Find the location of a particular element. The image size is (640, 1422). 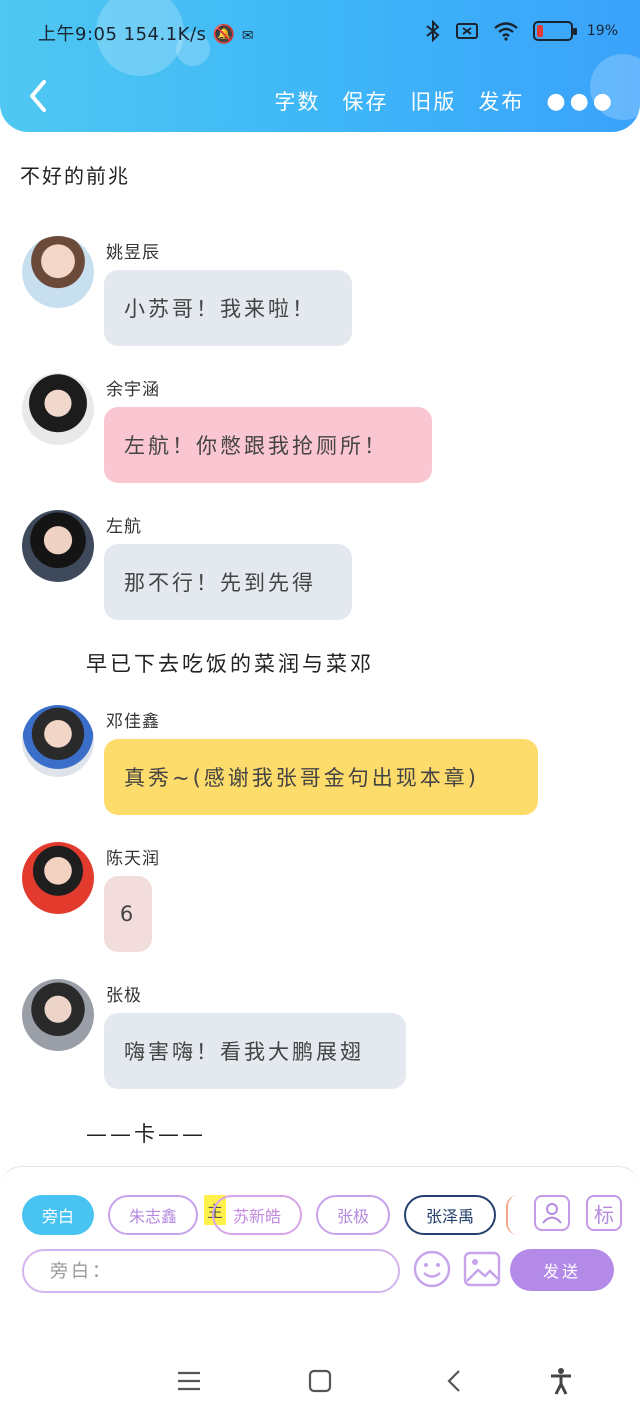

home-icon is located at coordinates (320, 1381).